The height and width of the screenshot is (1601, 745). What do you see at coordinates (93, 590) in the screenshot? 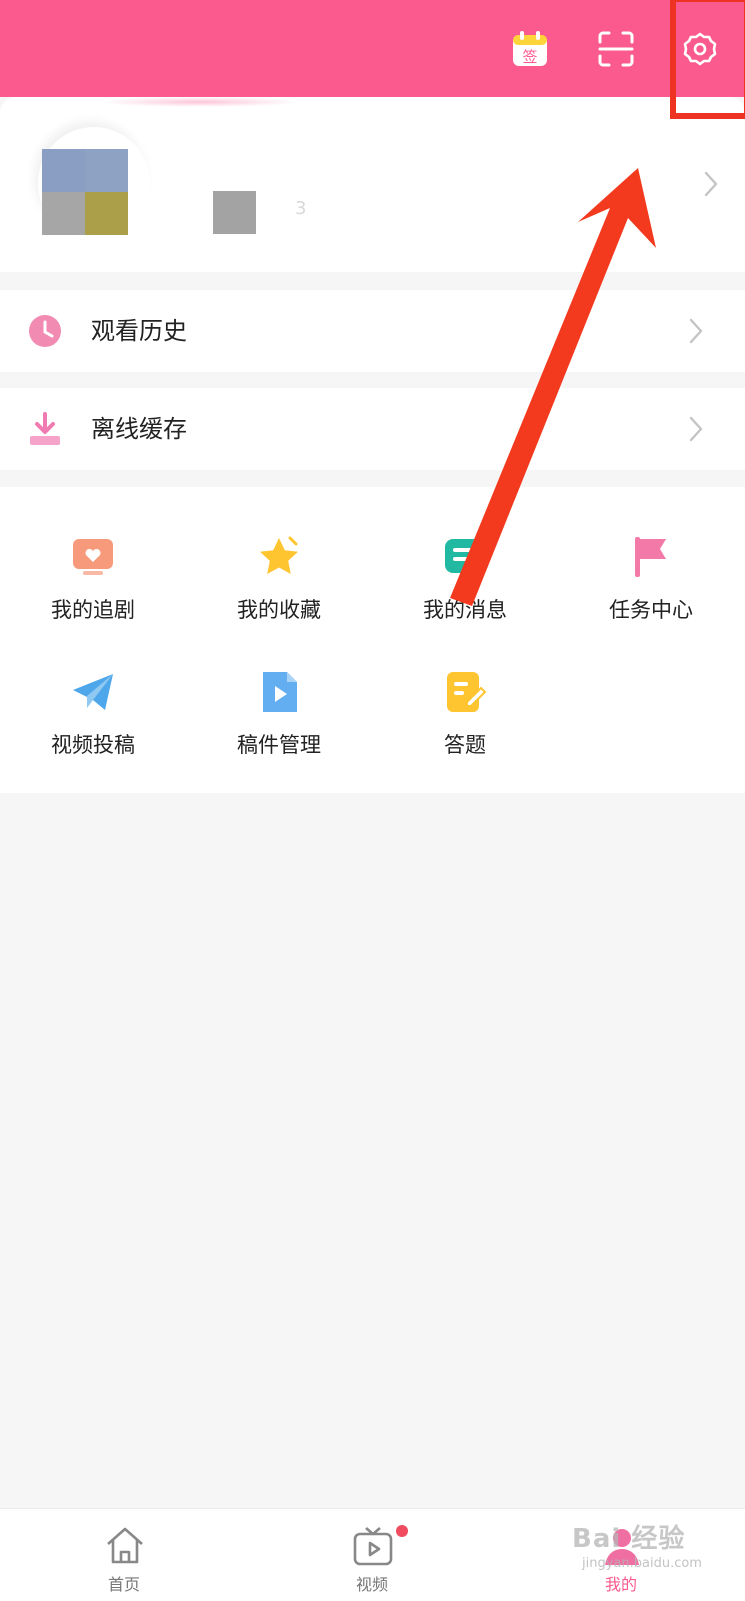
I see `grid-item-my-series: 我的追剧` at bounding box center [93, 590].